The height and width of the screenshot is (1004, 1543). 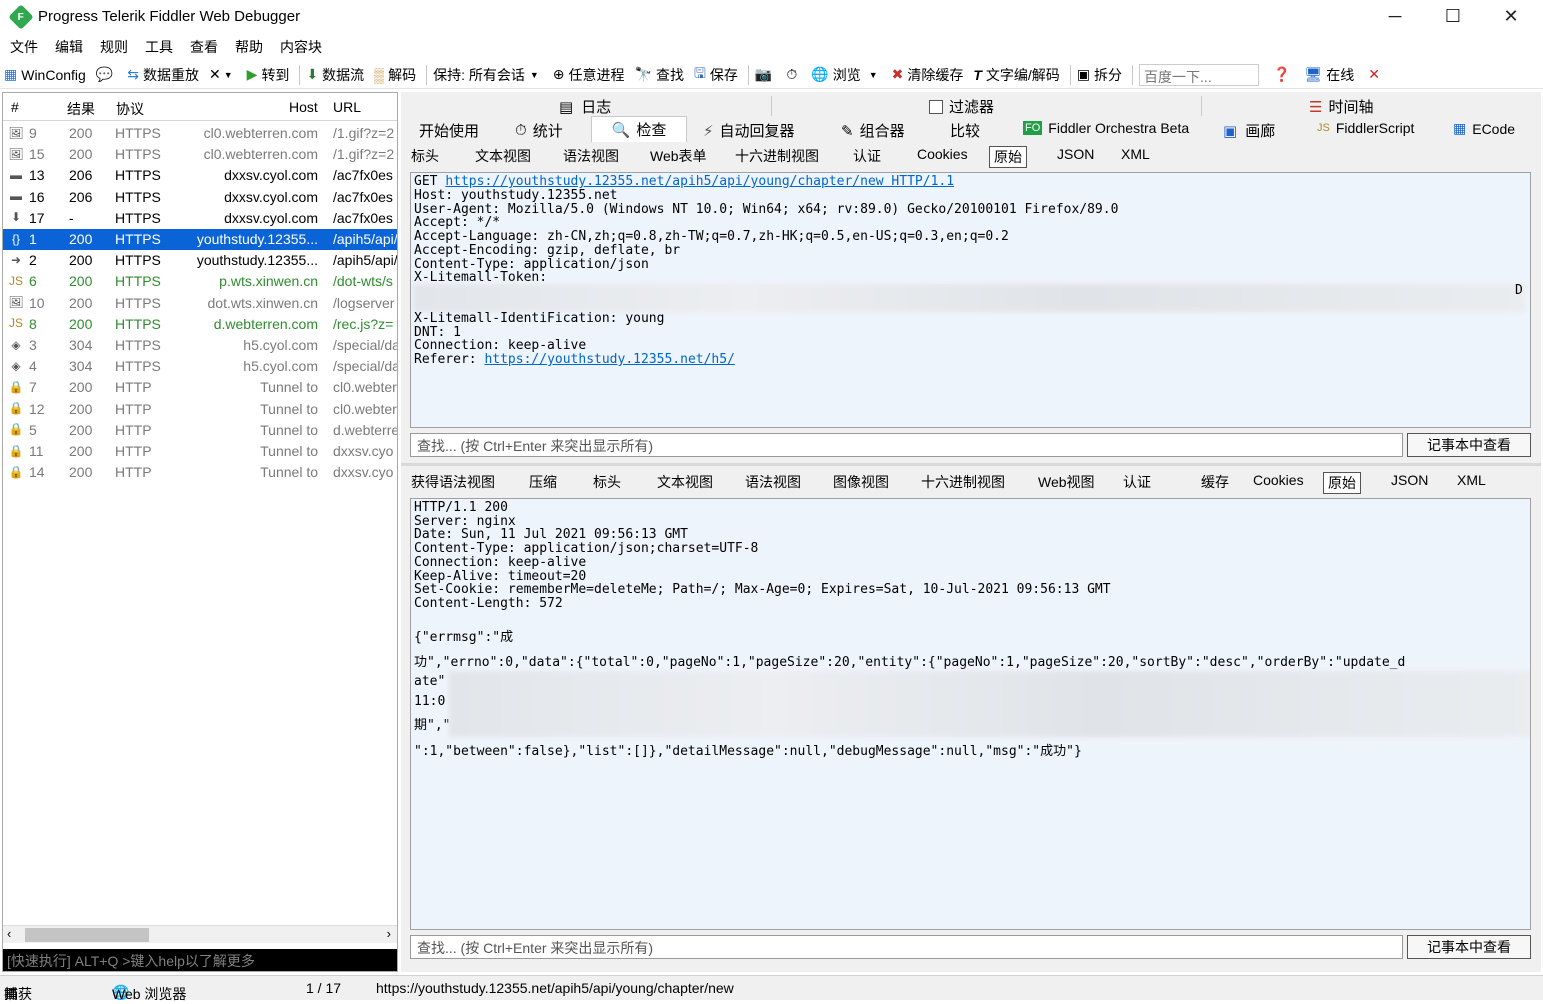 What do you see at coordinates (867, 156) in the screenshot?
I see `request-sub-tab-5: 认证` at bounding box center [867, 156].